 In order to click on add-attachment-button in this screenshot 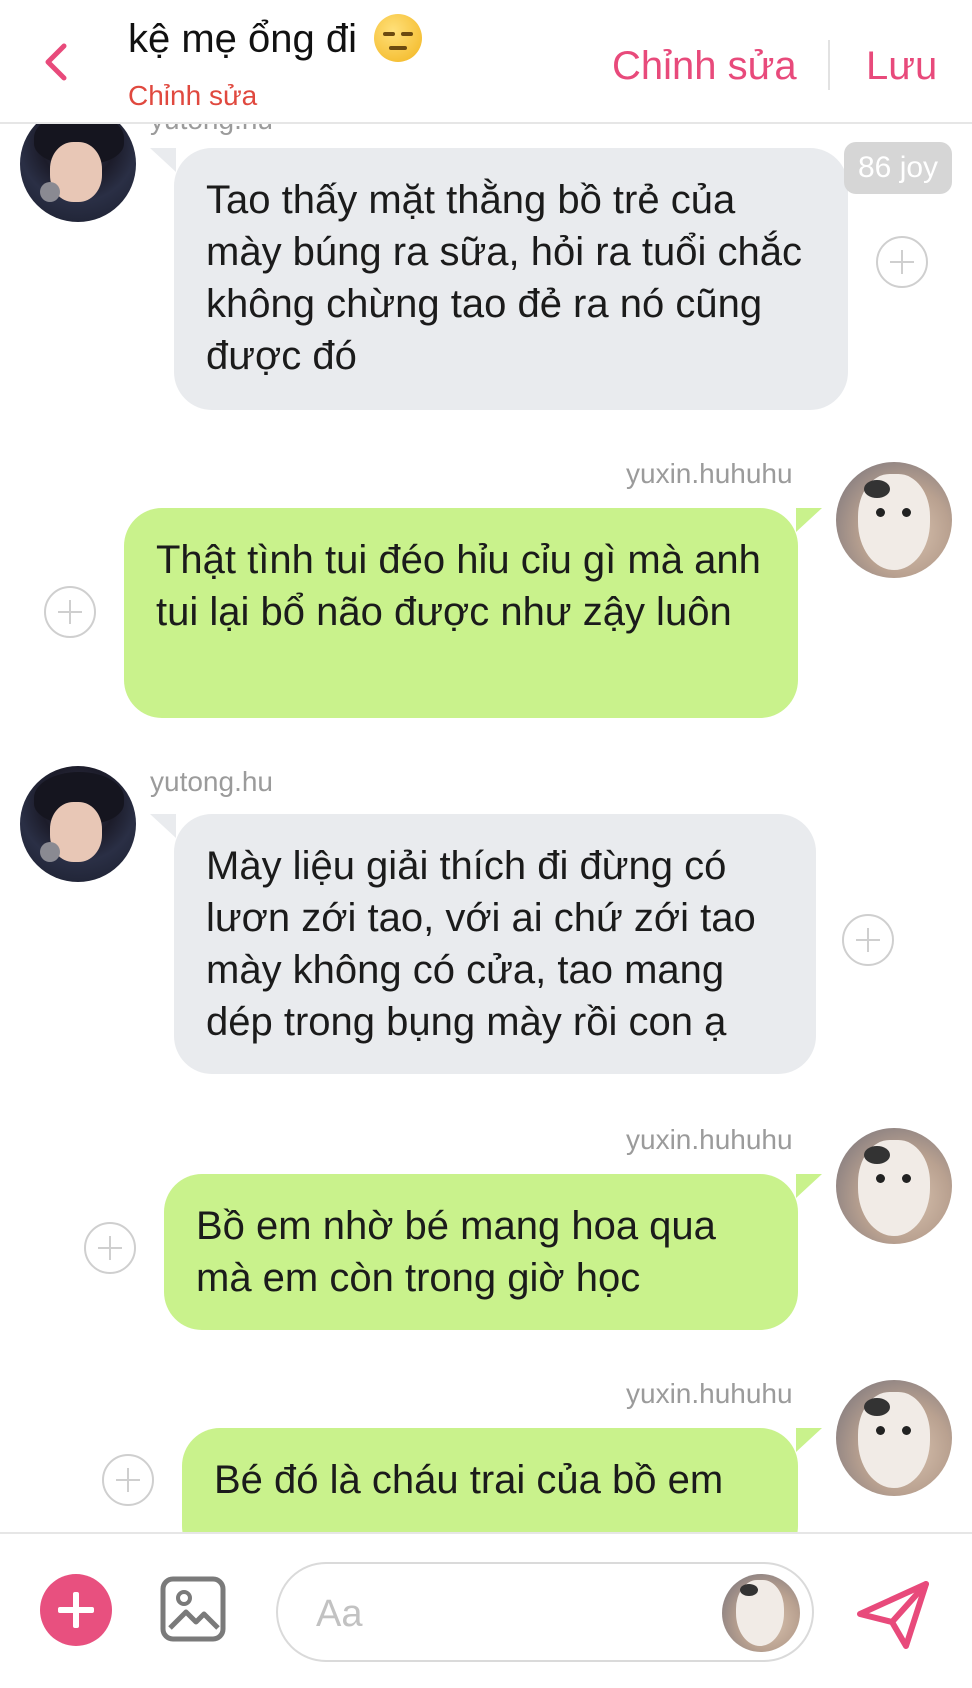, I will do `click(76, 1610)`.